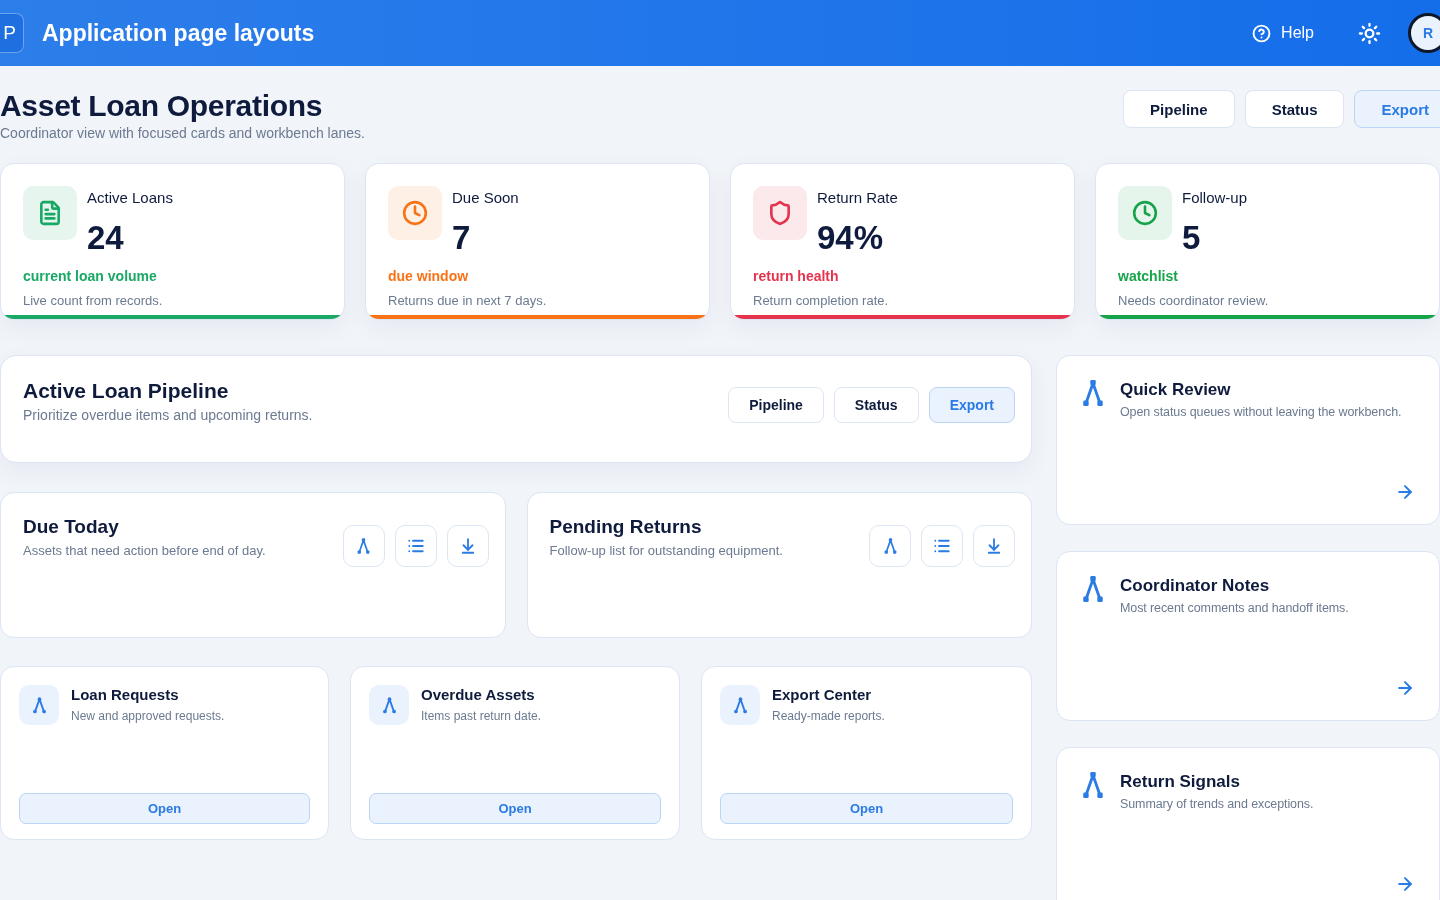 The width and height of the screenshot is (1440, 900). What do you see at coordinates (1192, 238) in the screenshot?
I see `kpi-value: 5` at bounding box center [1192, 238].